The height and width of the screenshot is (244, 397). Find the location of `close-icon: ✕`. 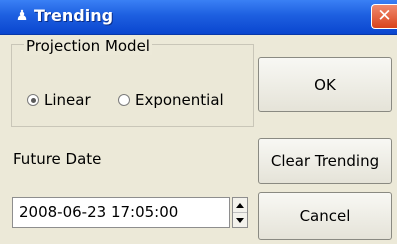

close-icon: ✕ is located at coordinates (384, 16).